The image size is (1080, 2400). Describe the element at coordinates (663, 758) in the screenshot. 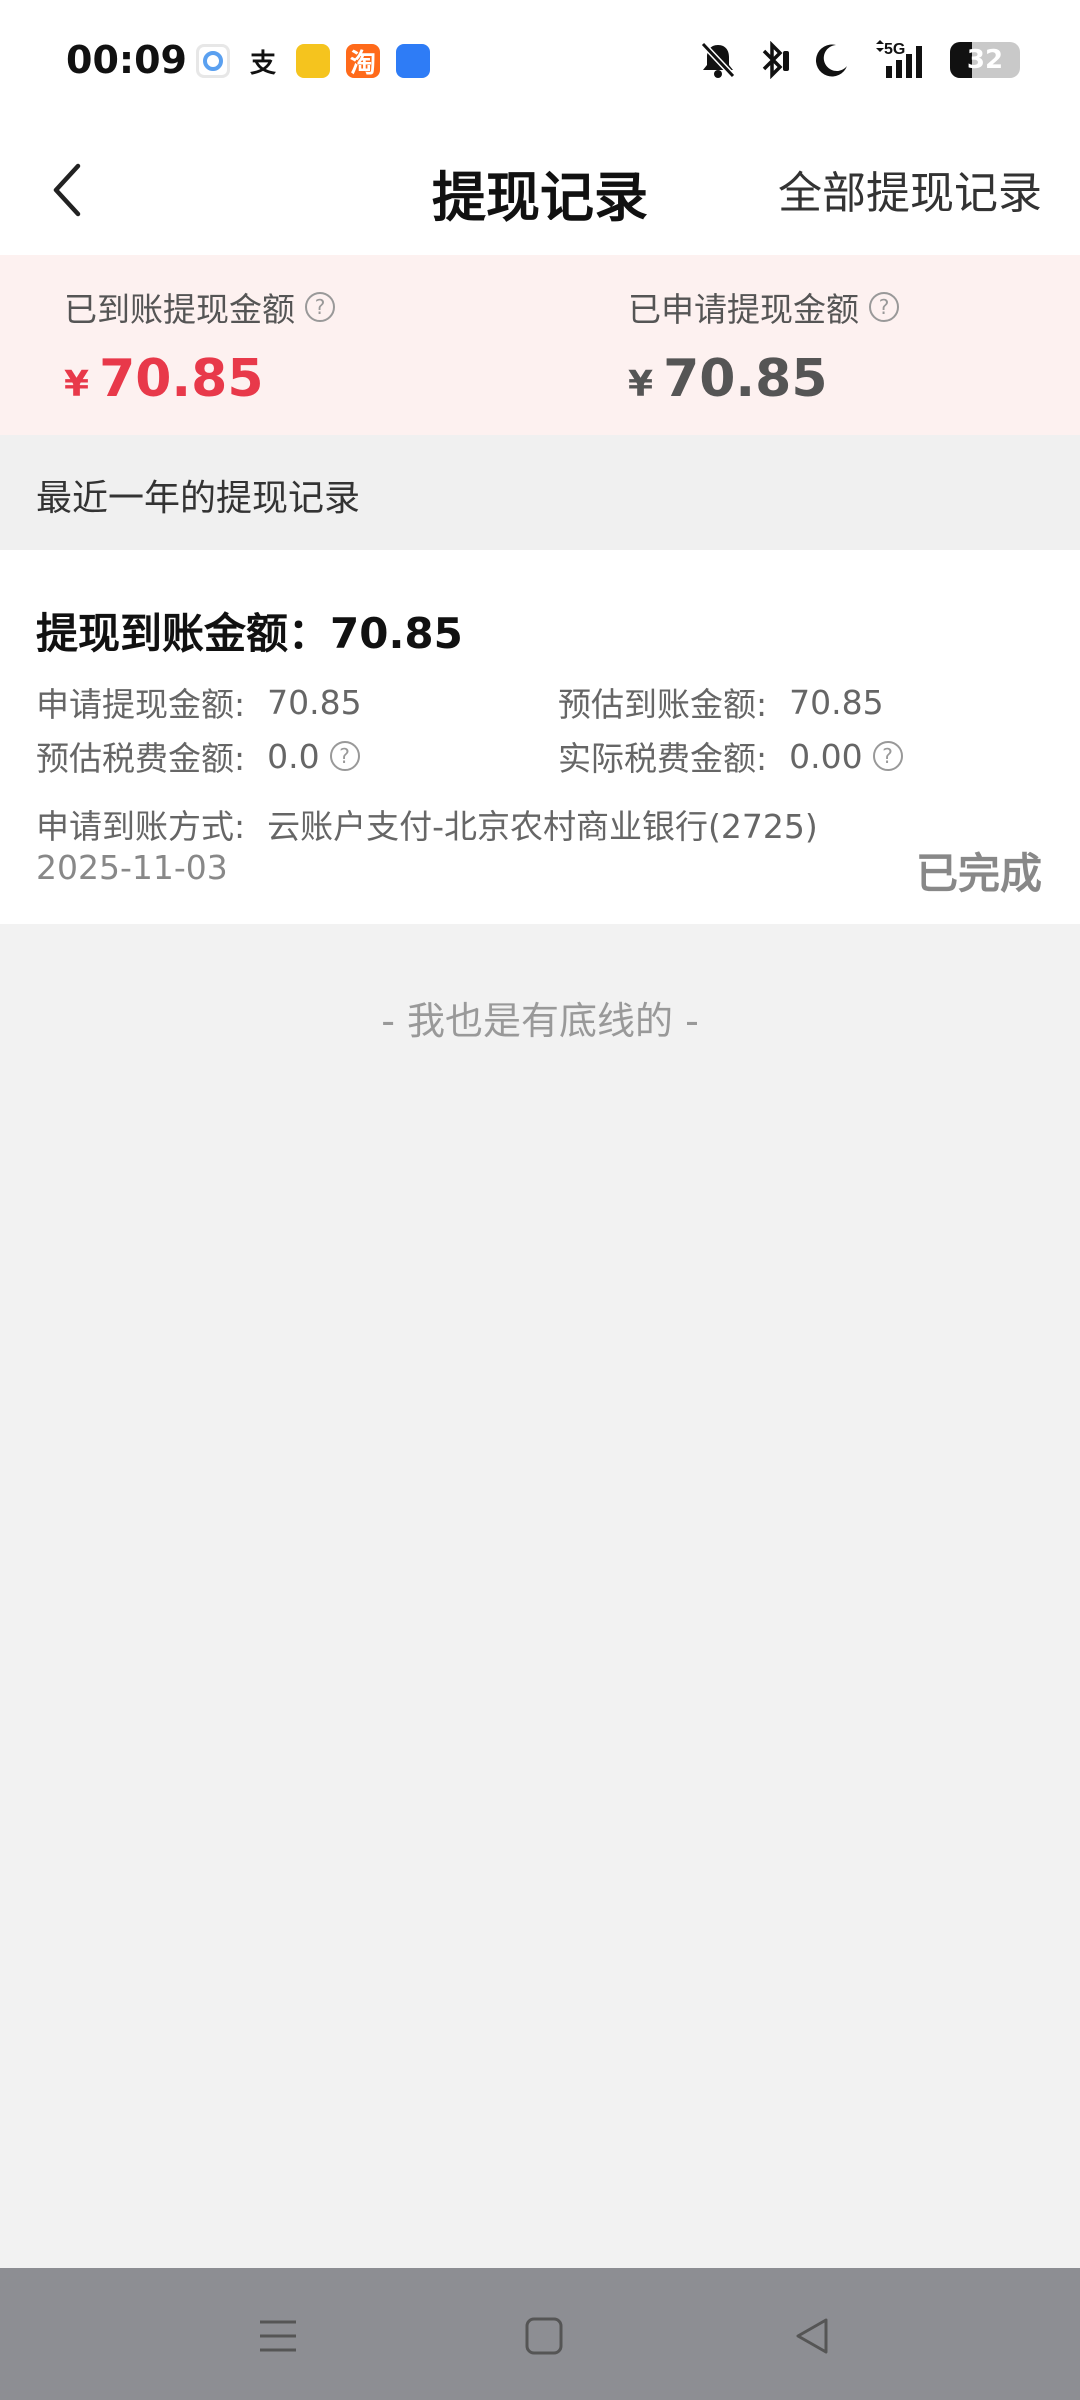

I see `actual-tax-label: 实际税费金额:` at that location.